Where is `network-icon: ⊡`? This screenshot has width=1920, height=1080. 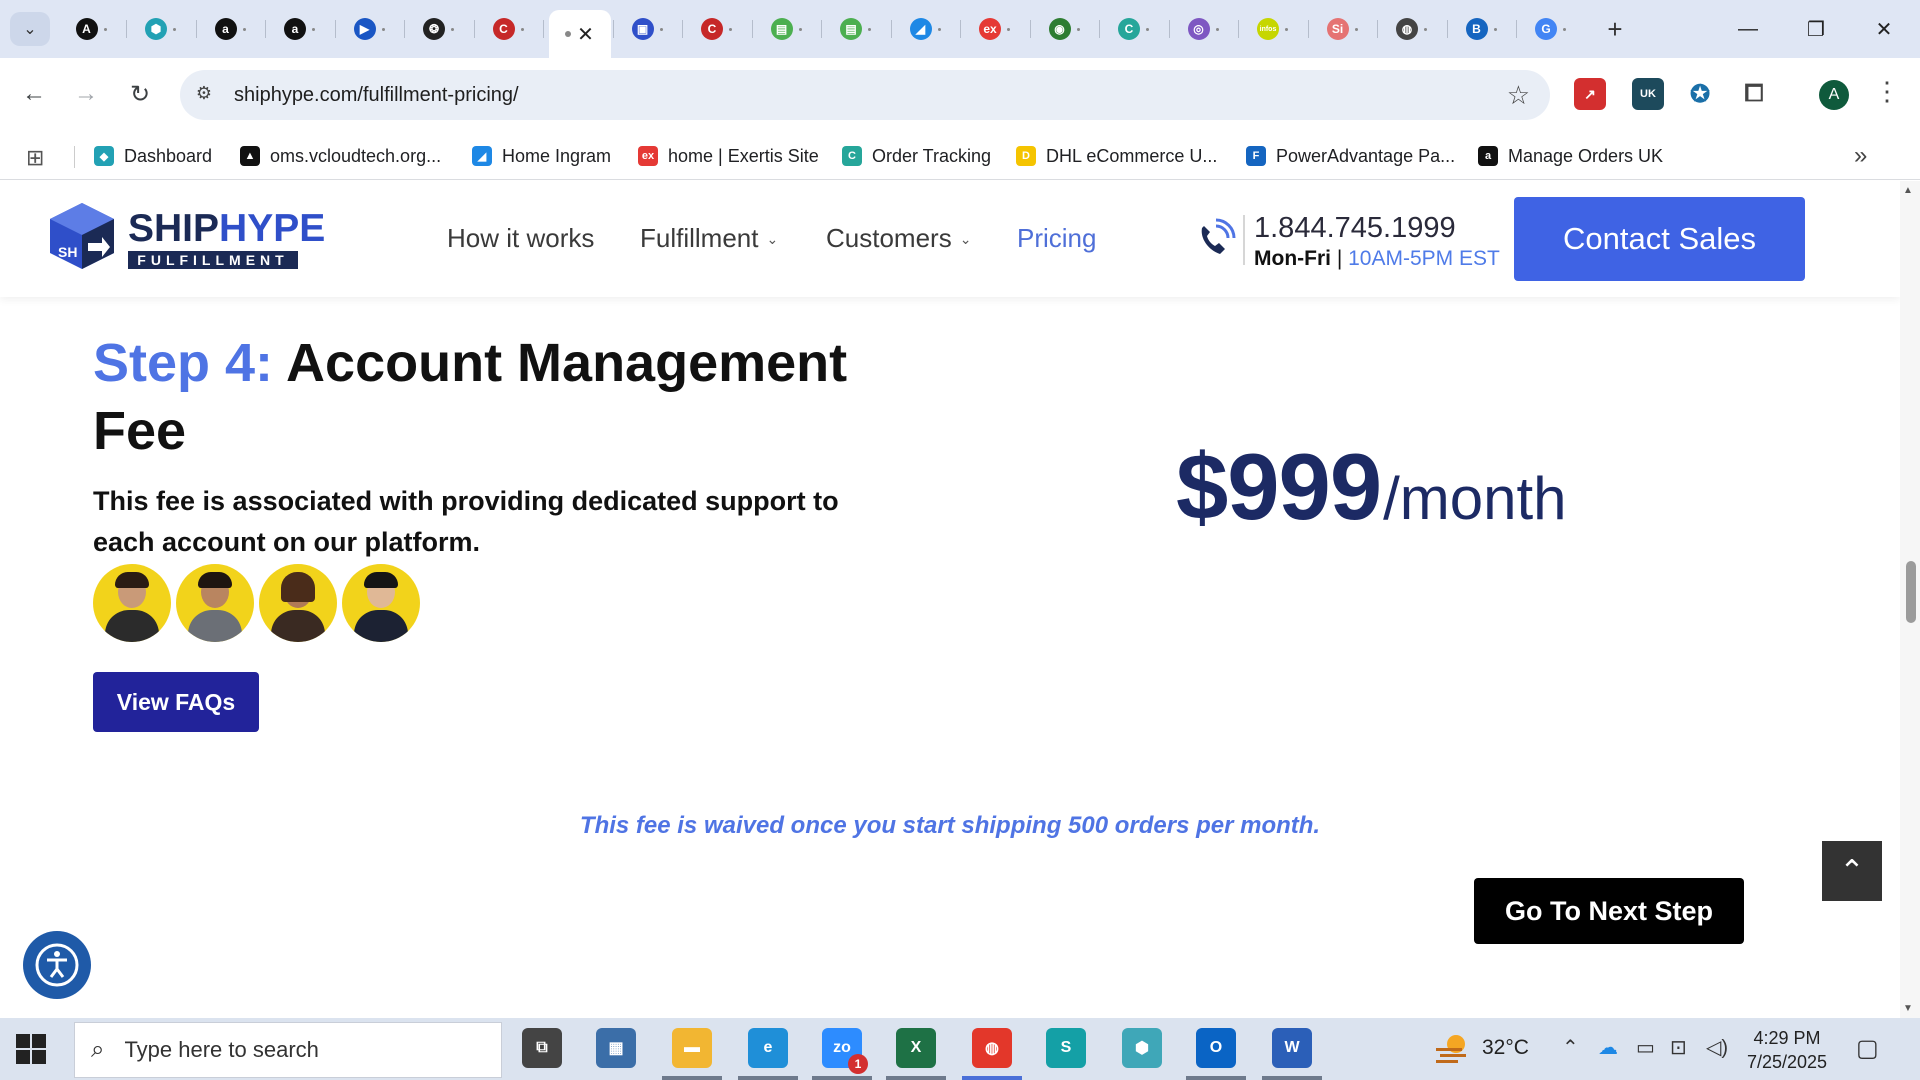 network-icon: ⊡ is located at coordinates (1678, 1047).